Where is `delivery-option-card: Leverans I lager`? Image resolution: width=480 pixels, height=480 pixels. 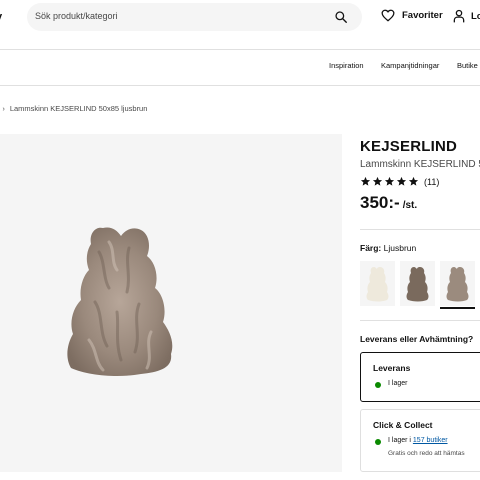 delivery-option-card: Leverans I lager is located at coordinates (420, 377).